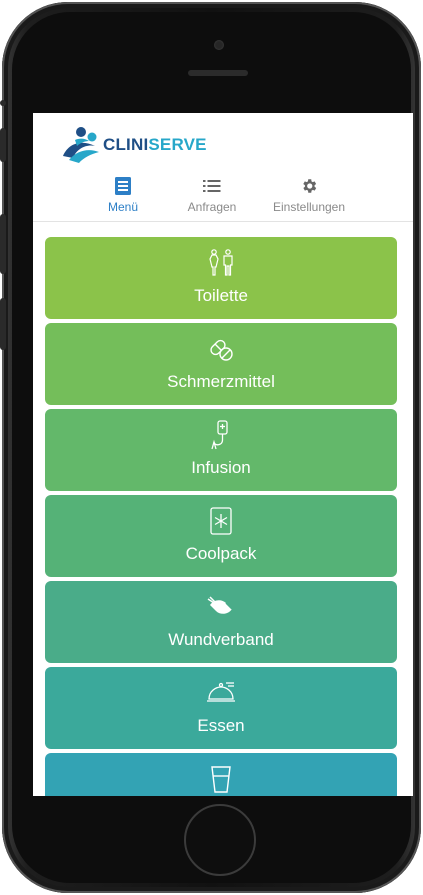 This screenshot has width=423, height=895. What do you see at coordinates (220, 840) in the screenshot?
I see `home-button` at bounding box center [220, 840].